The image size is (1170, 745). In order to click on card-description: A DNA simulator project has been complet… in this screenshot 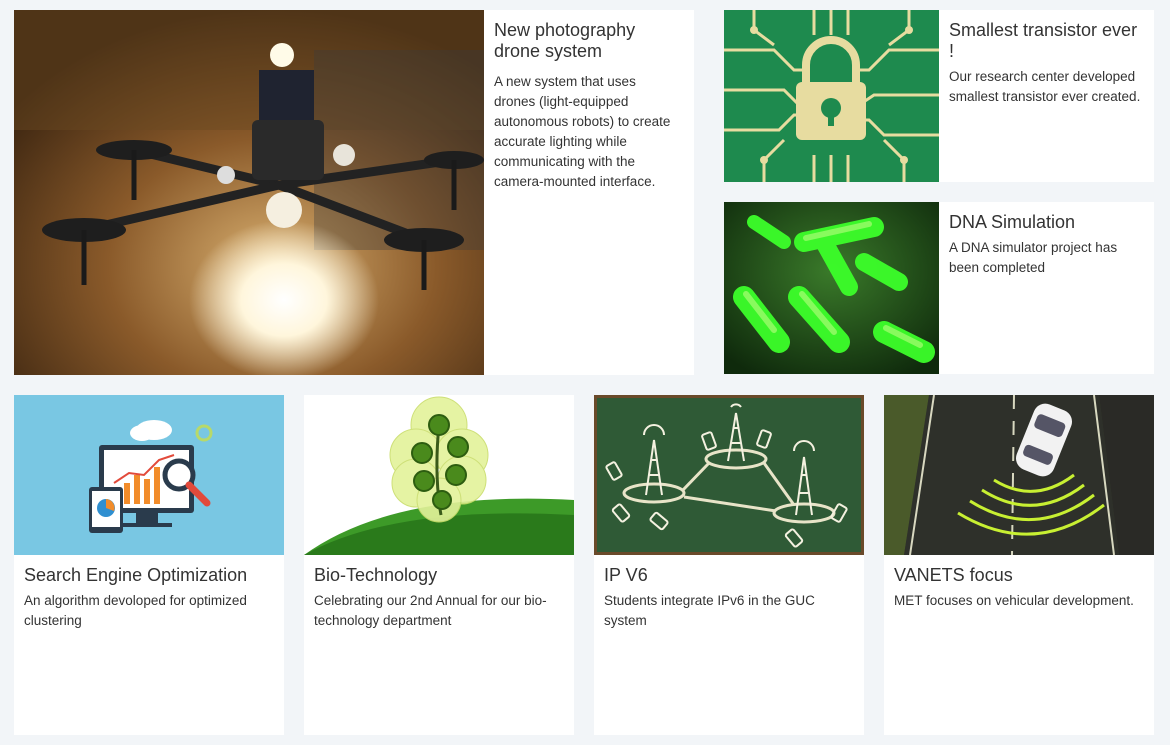, I will do `click(1033, 257)`.